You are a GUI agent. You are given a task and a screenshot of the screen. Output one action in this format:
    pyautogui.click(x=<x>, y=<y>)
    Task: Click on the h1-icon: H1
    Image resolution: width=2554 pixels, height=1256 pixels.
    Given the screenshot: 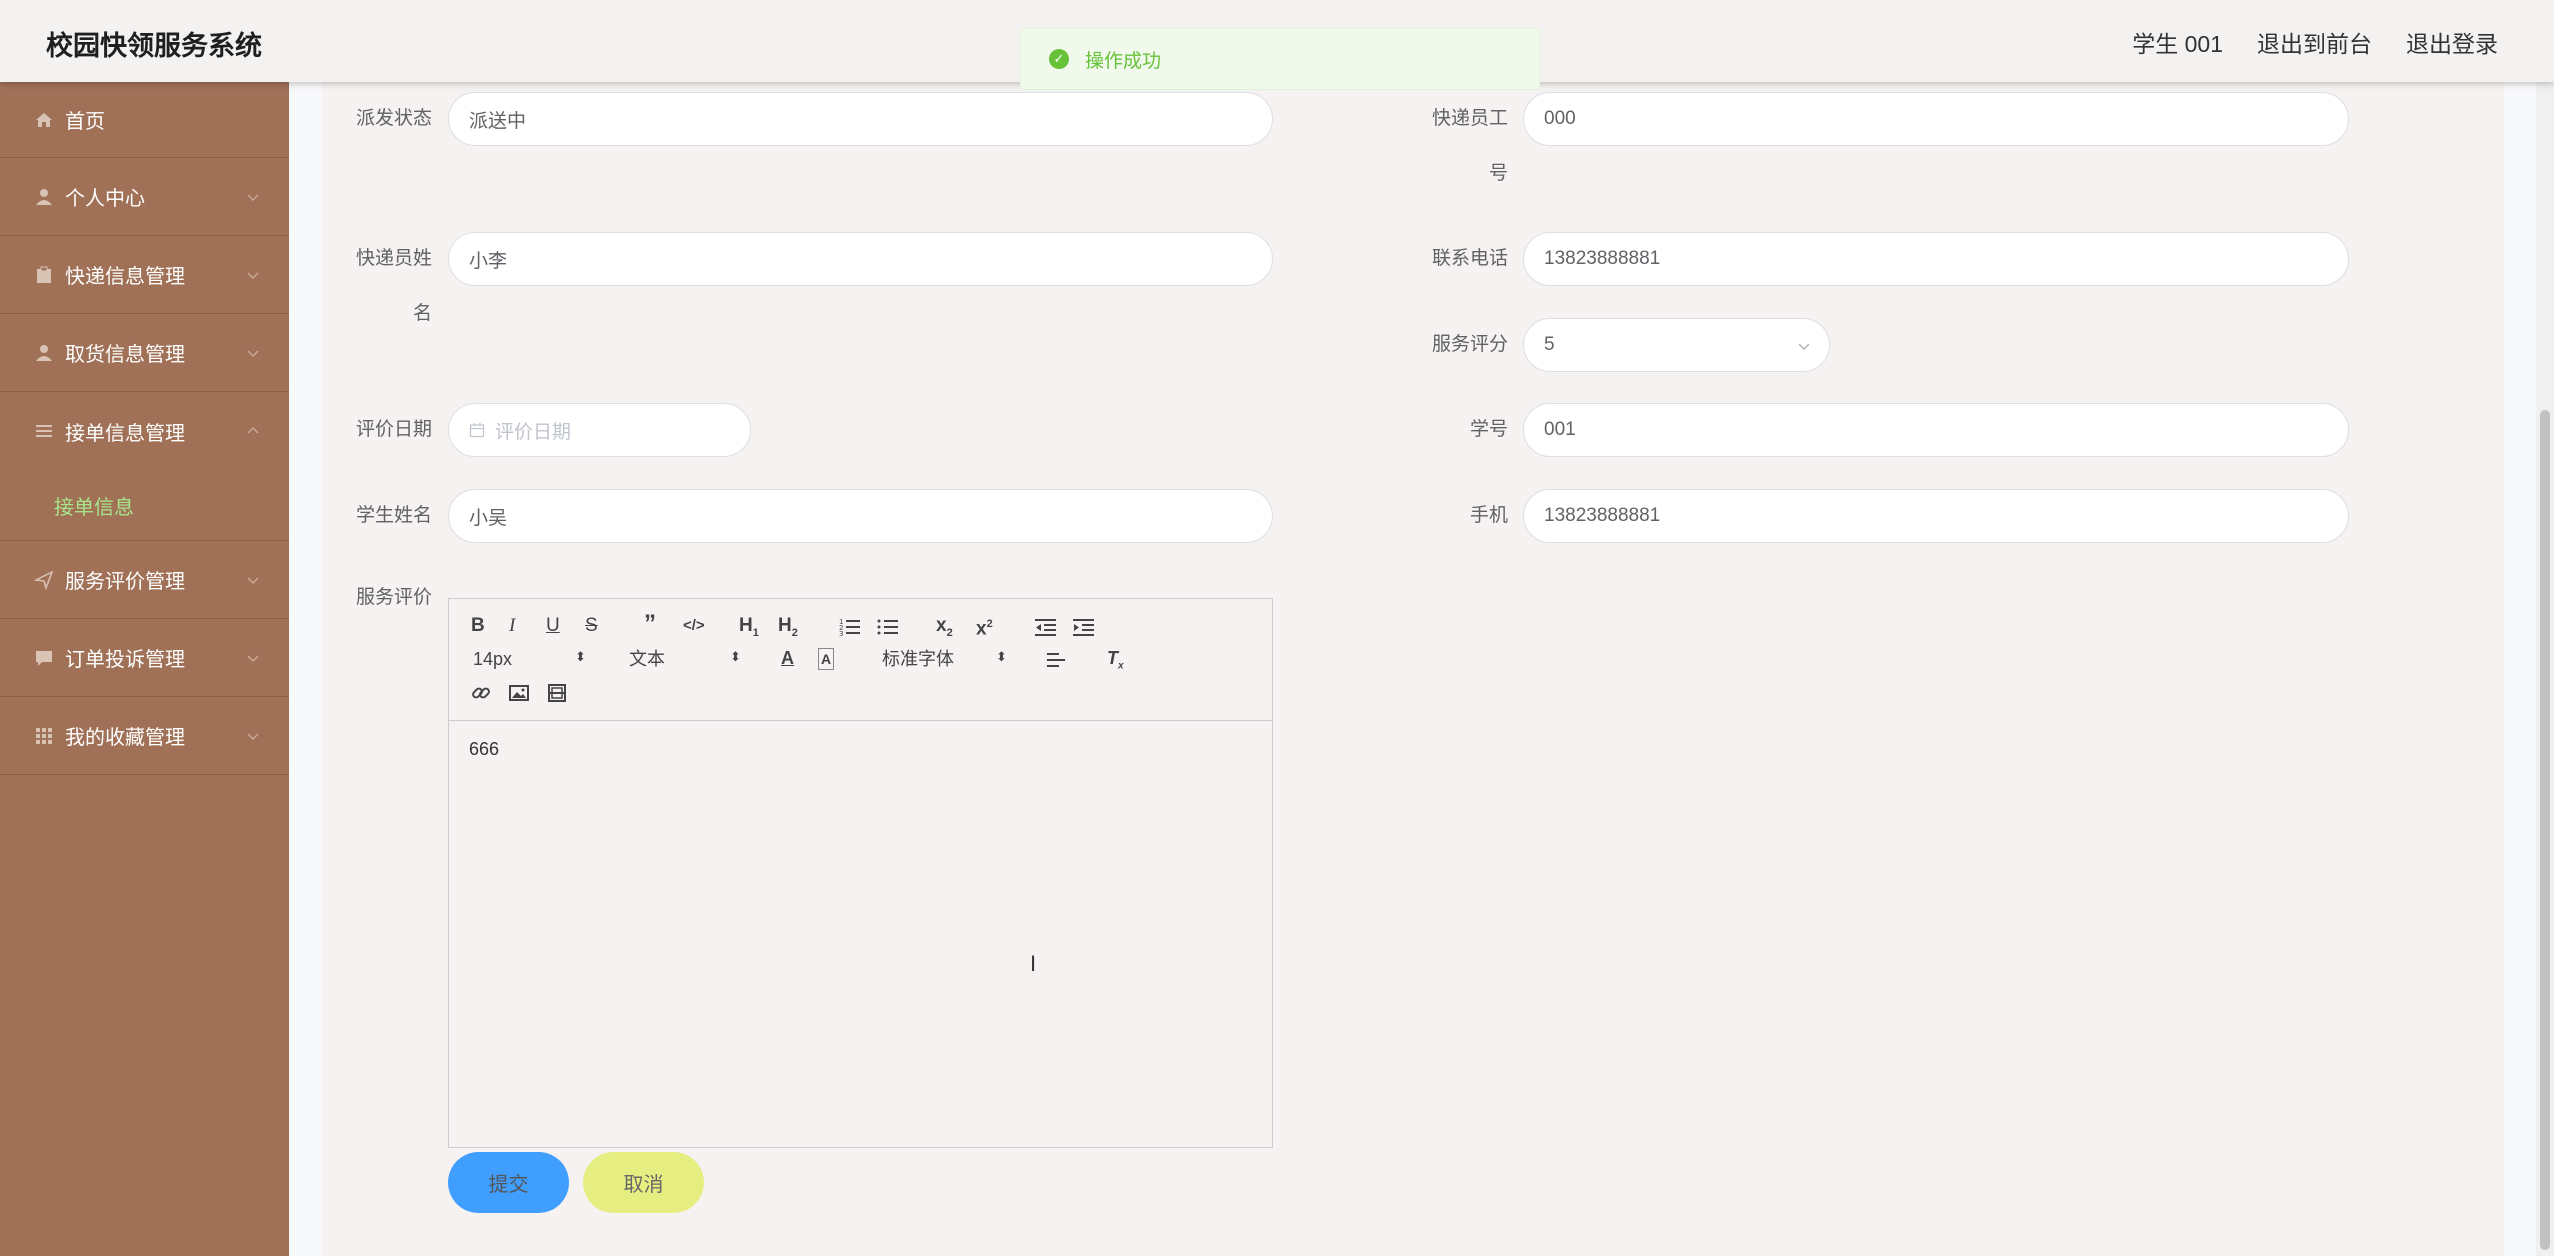 What is the action you would take?
    pyautogui.click(x=749, y=629)
    